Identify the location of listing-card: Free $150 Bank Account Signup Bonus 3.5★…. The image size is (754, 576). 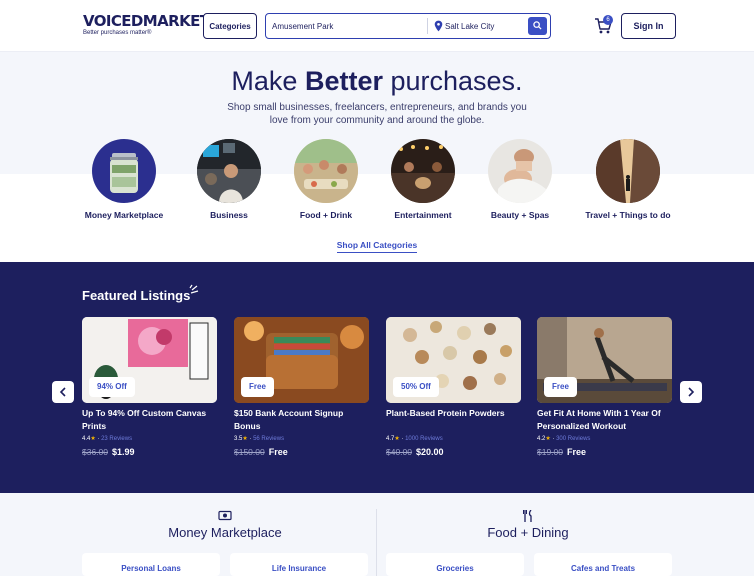
(301, 387).